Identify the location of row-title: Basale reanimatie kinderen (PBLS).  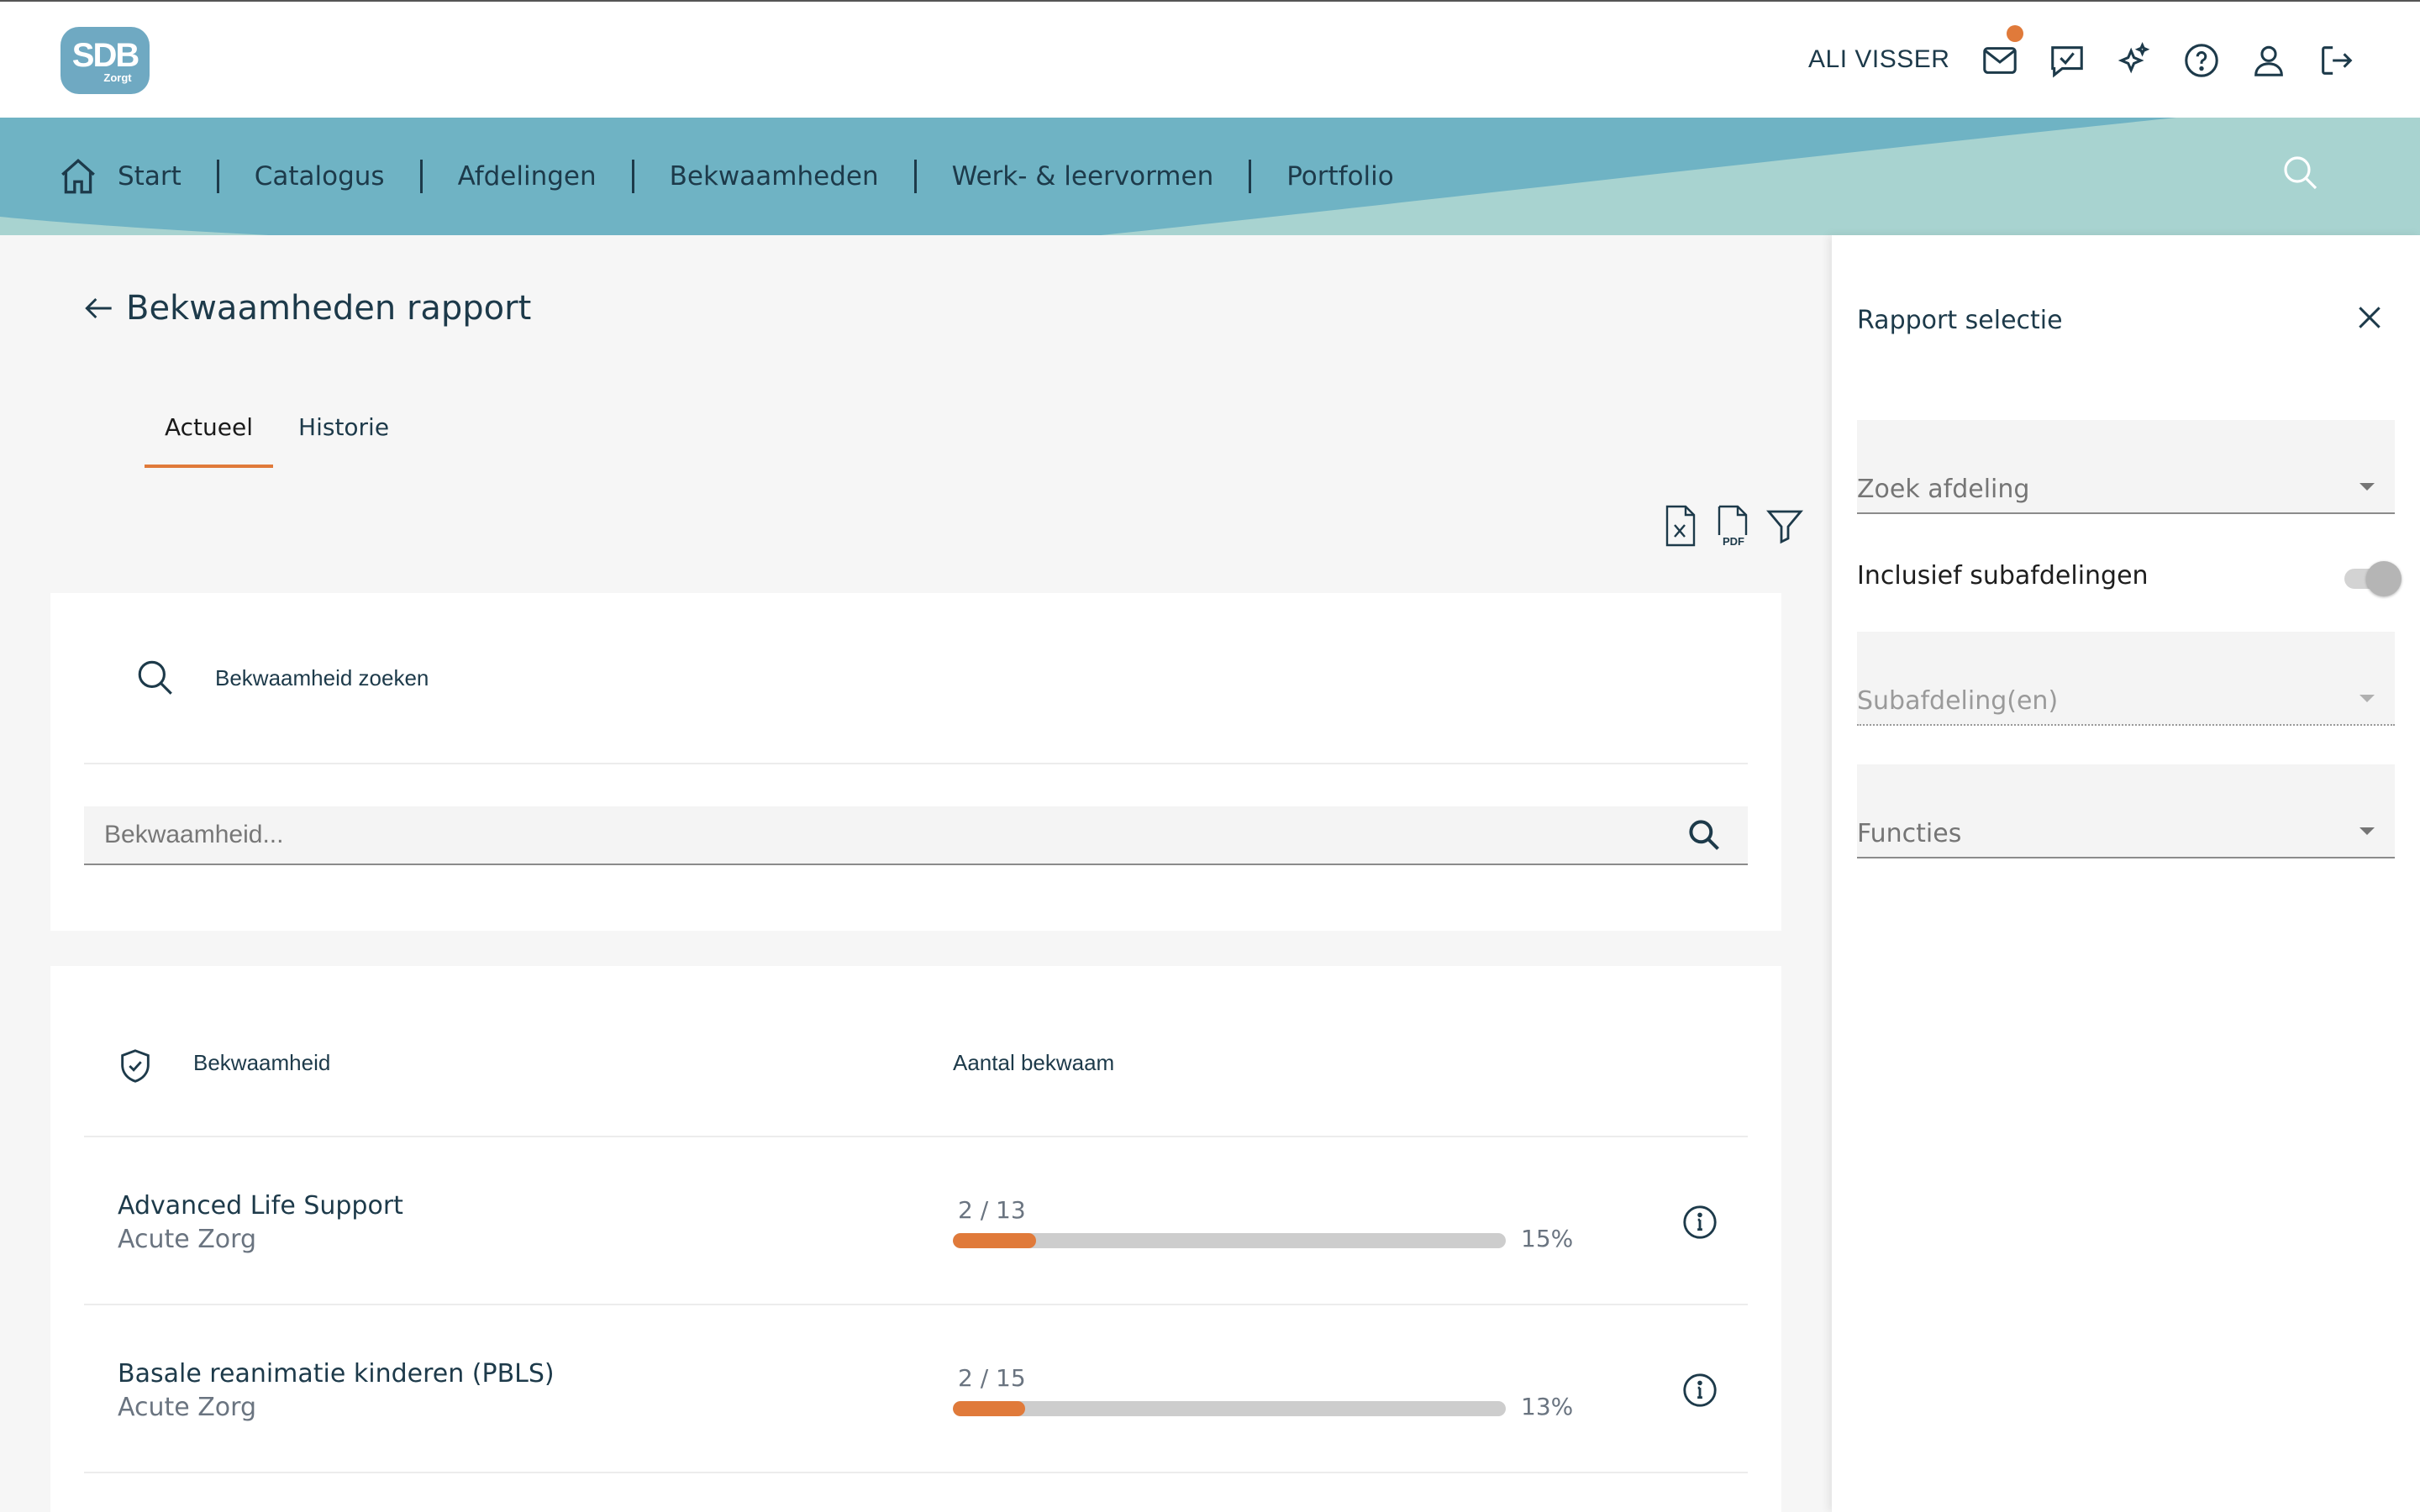
(337, 1374).